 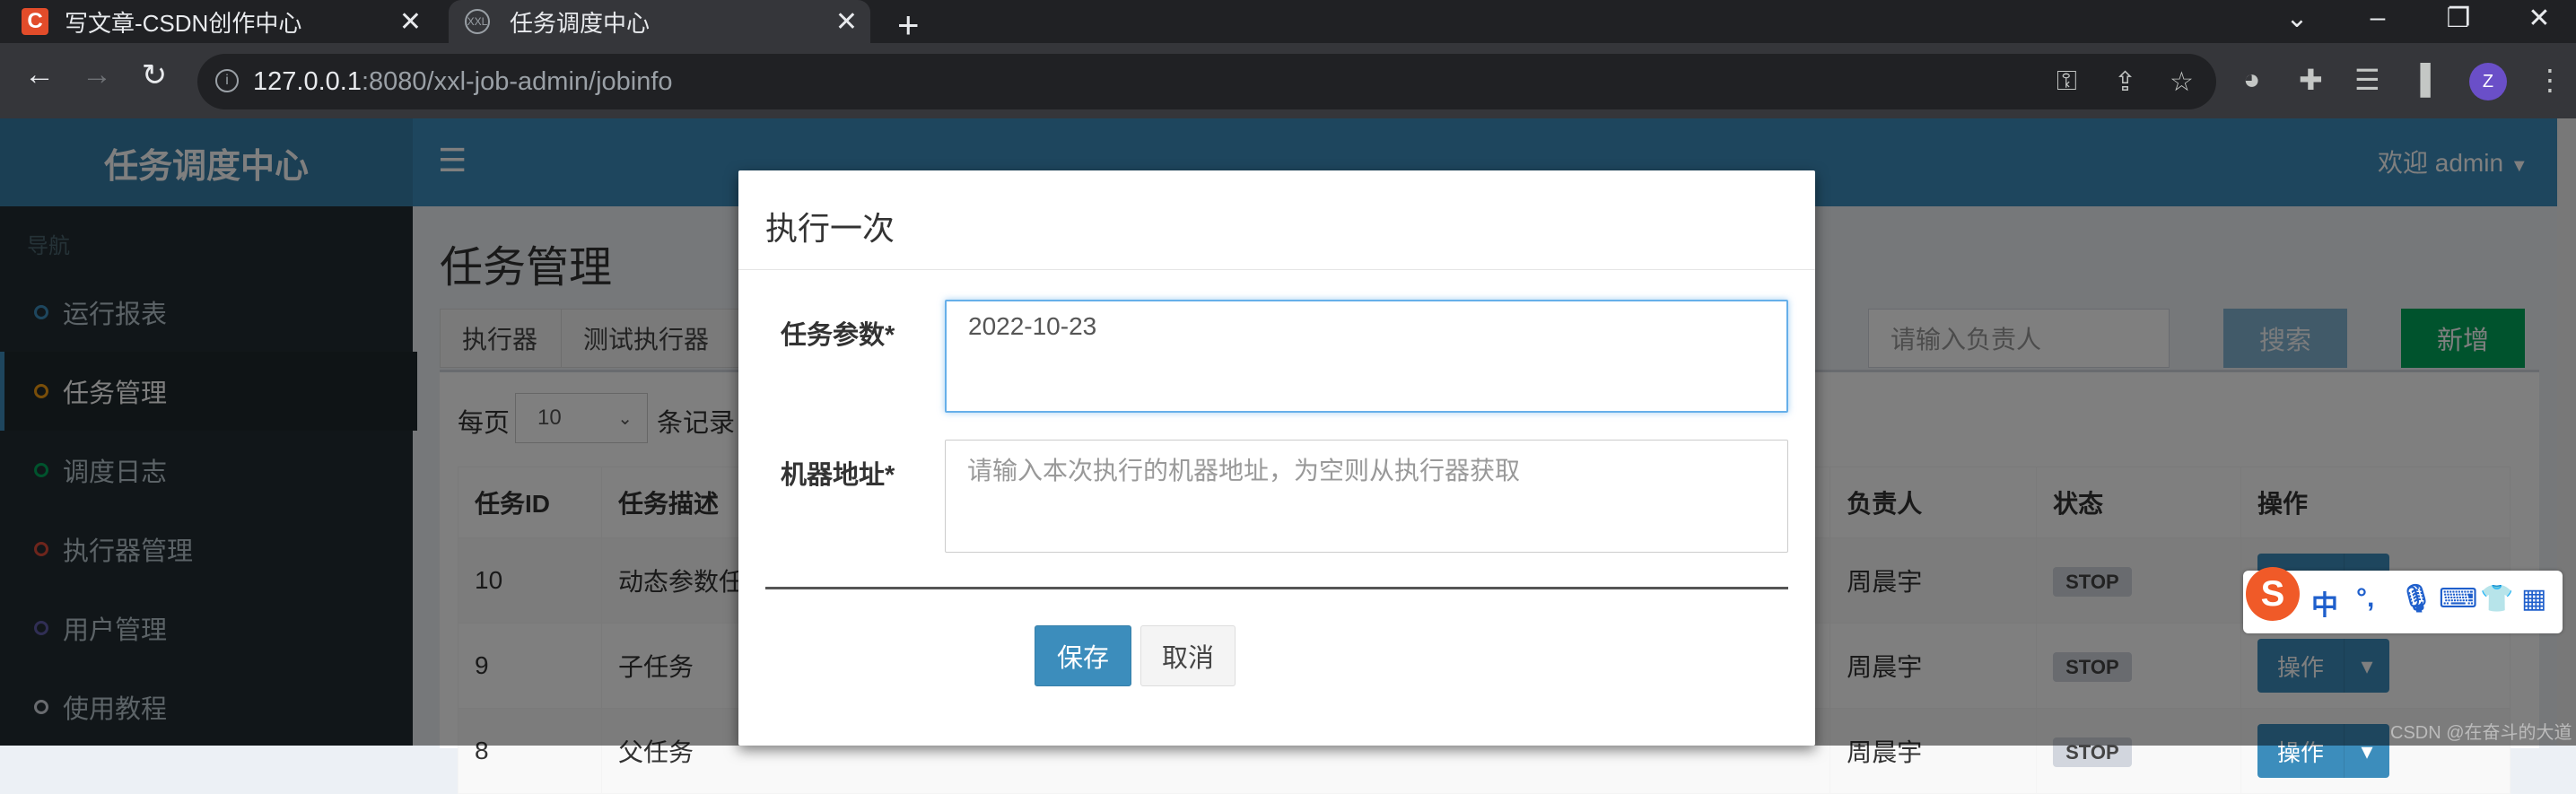 I want to click on address-bar: i 127.0.0.1:8080/xxl-job-admin/jobinfo, so click(x=1207, y=81).